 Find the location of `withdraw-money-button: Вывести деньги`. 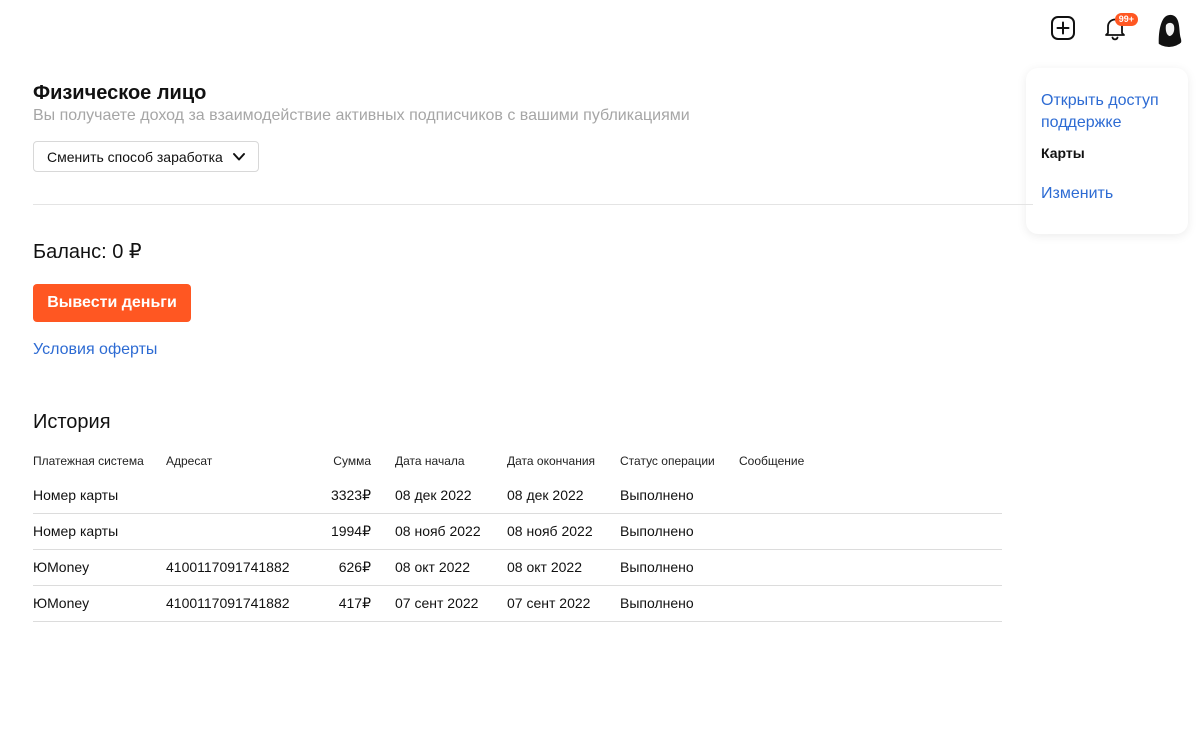

withdraw-money-button: Вывести деньги is located at coordinates (112, 303).